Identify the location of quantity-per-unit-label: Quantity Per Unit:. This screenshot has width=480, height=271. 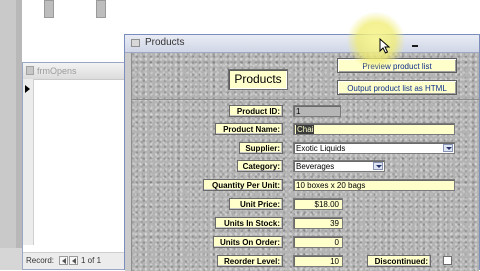
(243, 185).